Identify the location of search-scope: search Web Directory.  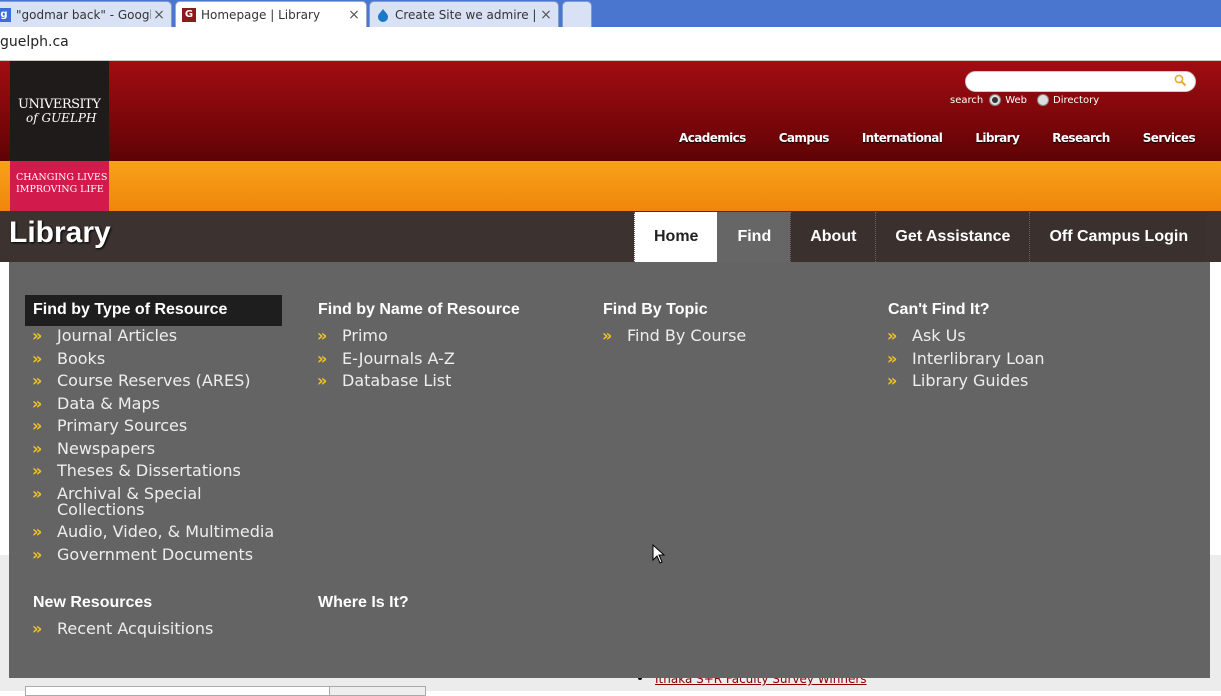
(1024, 100).